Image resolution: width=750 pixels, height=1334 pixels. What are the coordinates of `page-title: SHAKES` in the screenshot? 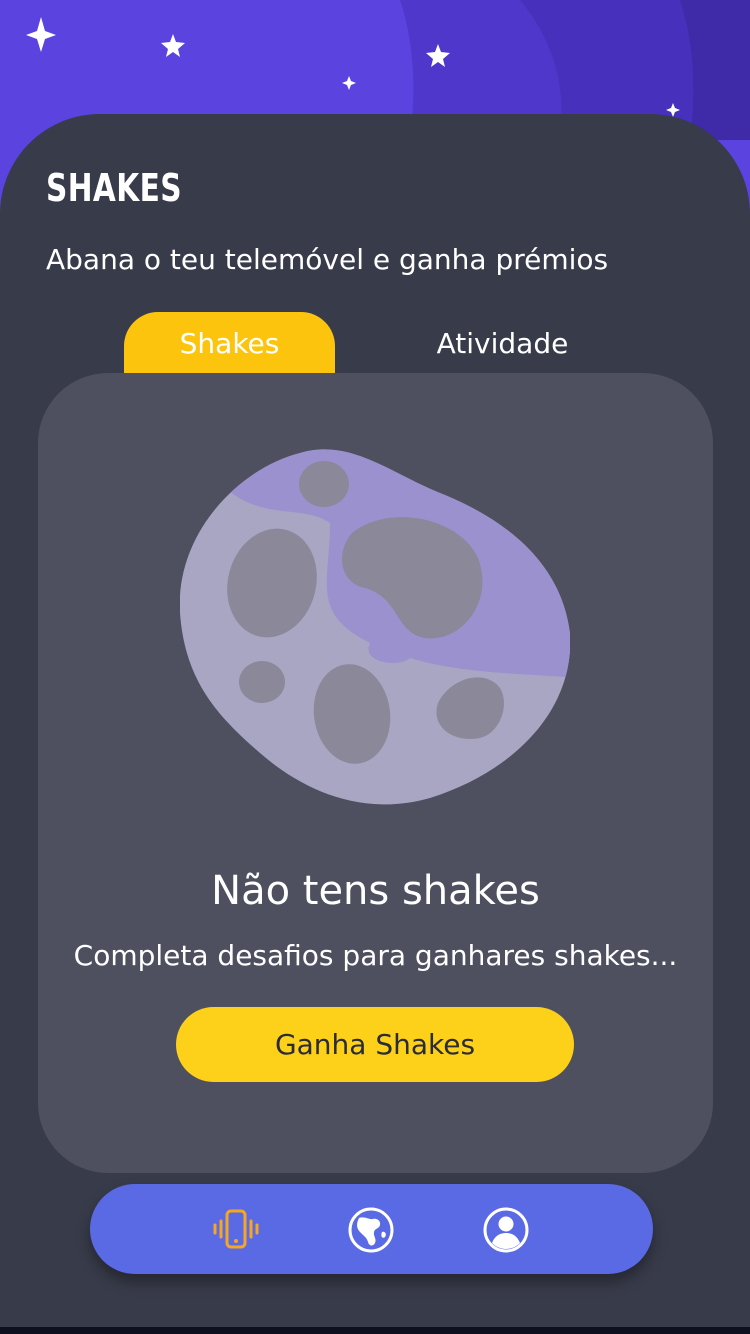 It's located at (114, 188).